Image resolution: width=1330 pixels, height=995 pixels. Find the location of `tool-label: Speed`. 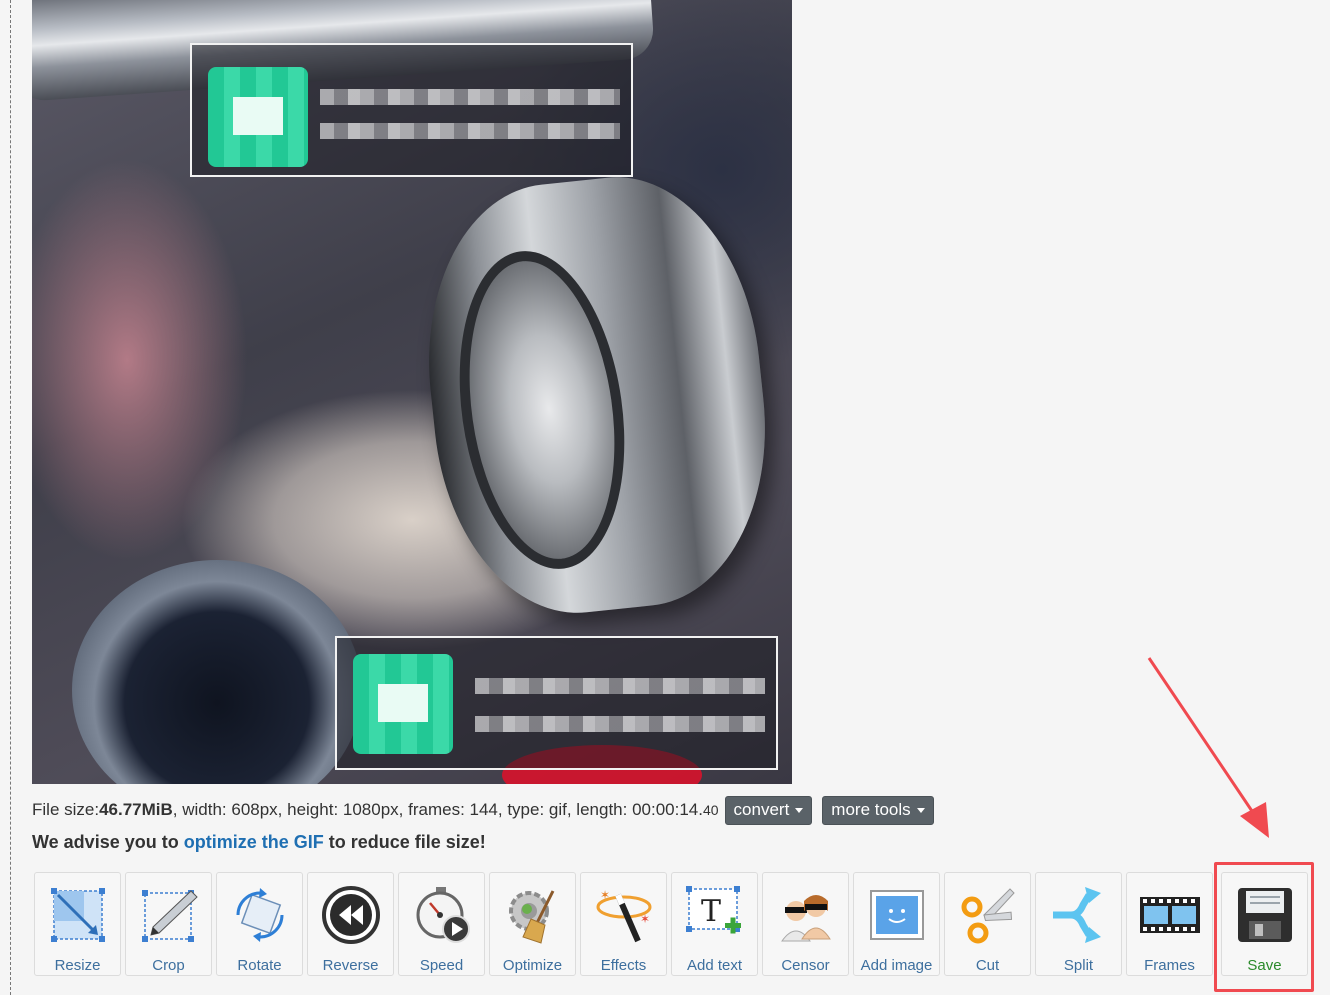

tool-label: Speed is located at coordinates (441, 965).